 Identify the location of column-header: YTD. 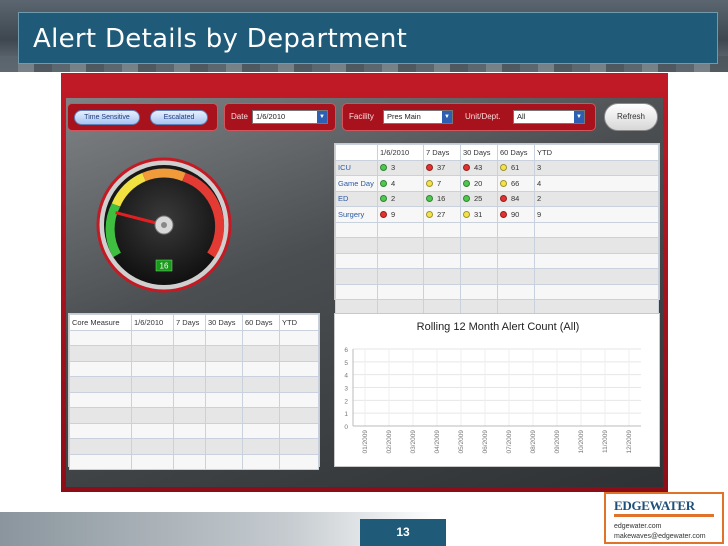
(299, 322).